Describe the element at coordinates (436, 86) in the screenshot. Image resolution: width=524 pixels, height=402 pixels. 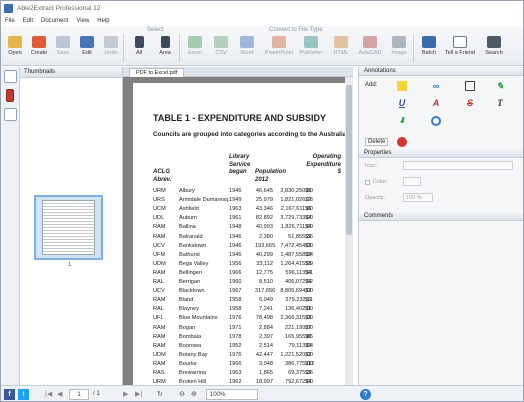
I see `link-icon: ∞` at that location.